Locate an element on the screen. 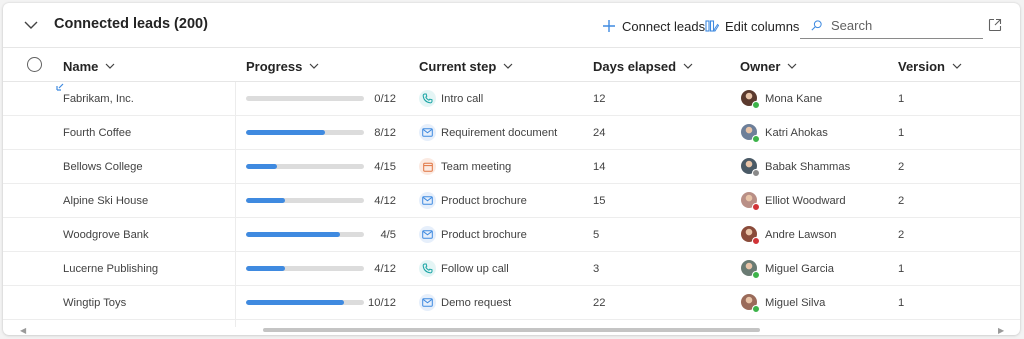  lead-name: Bellows College is located at coordinates (103, 167).